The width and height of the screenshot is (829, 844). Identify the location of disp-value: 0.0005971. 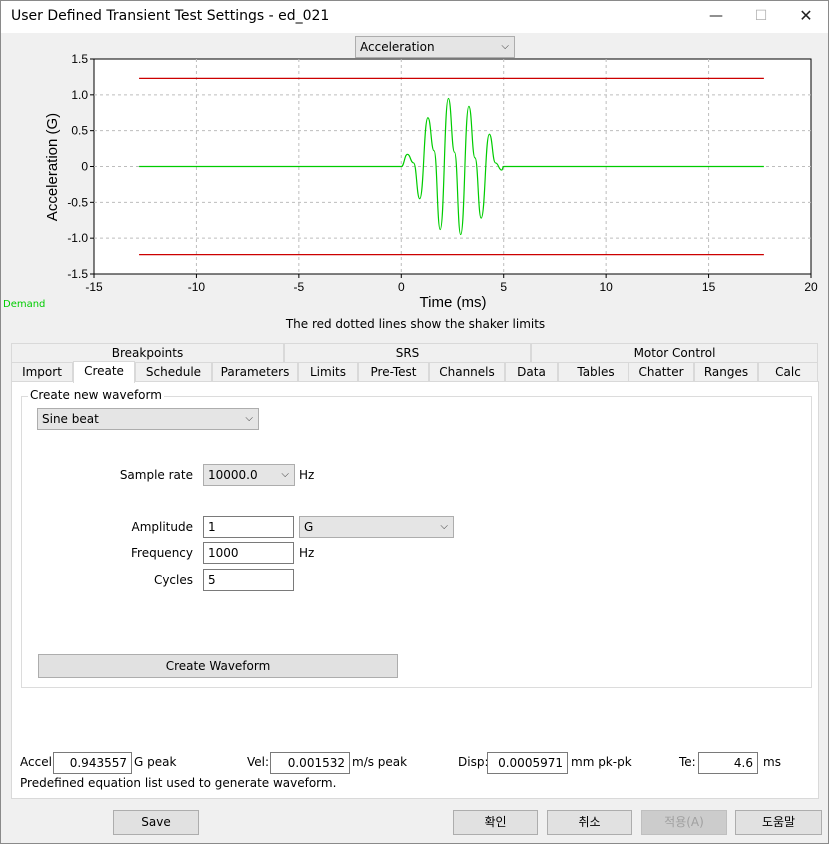
(527, 763).